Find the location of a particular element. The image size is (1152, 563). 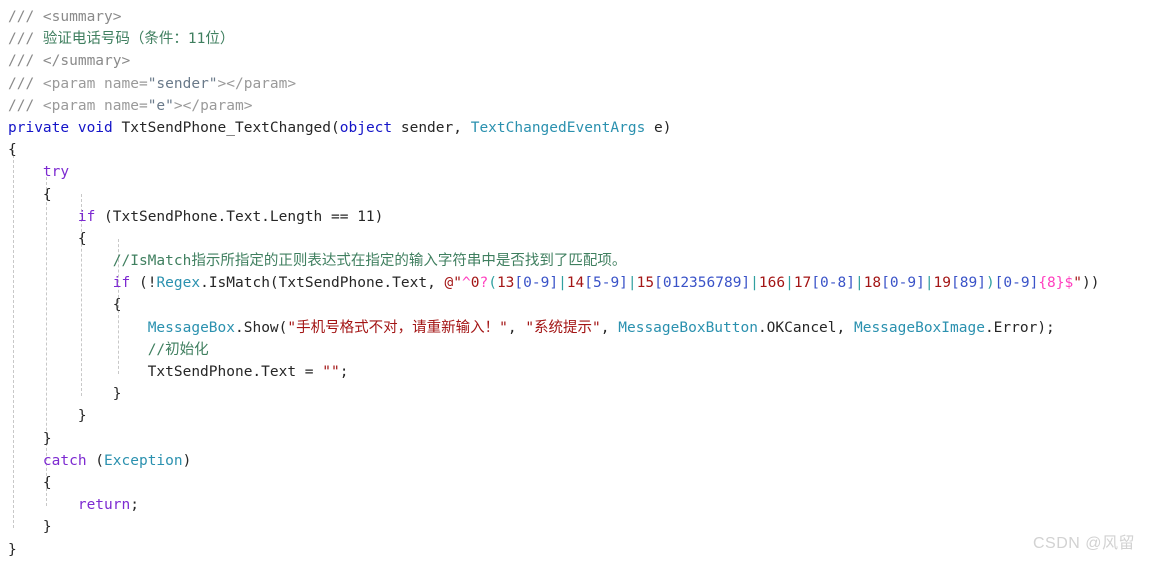

code-token: [5-9] is located at coordinates (606, 283).